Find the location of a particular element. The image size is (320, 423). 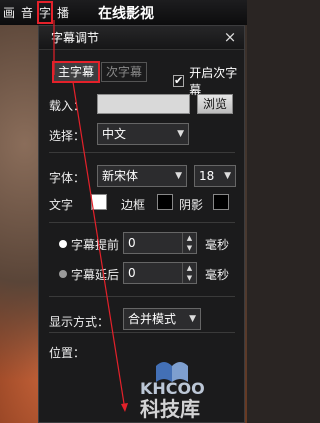

khcoo-logo-icon: KHCOO 科技库 is located at coordinates (172, 391).